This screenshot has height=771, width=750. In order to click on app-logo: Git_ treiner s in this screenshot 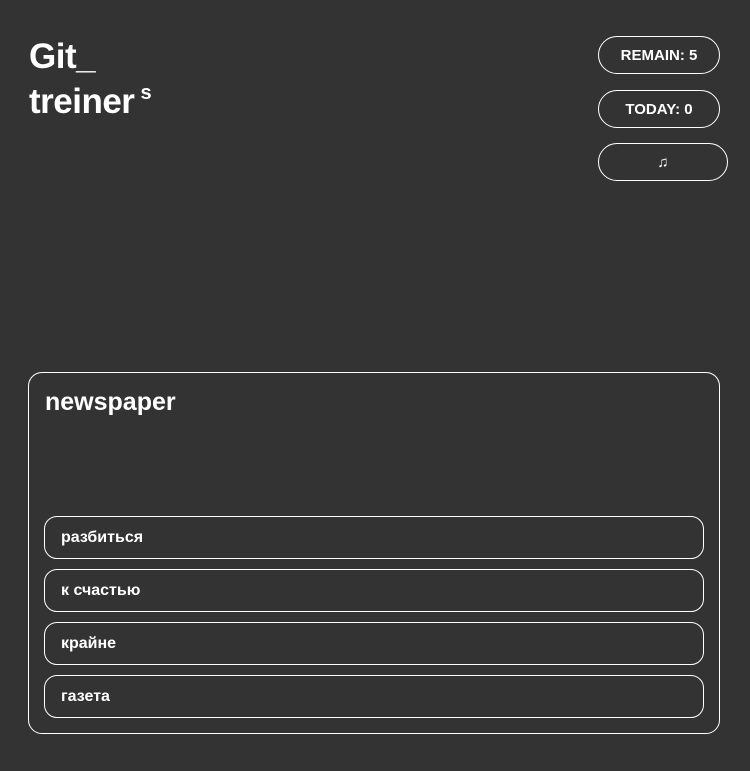, I will do `click(90, 82)`.